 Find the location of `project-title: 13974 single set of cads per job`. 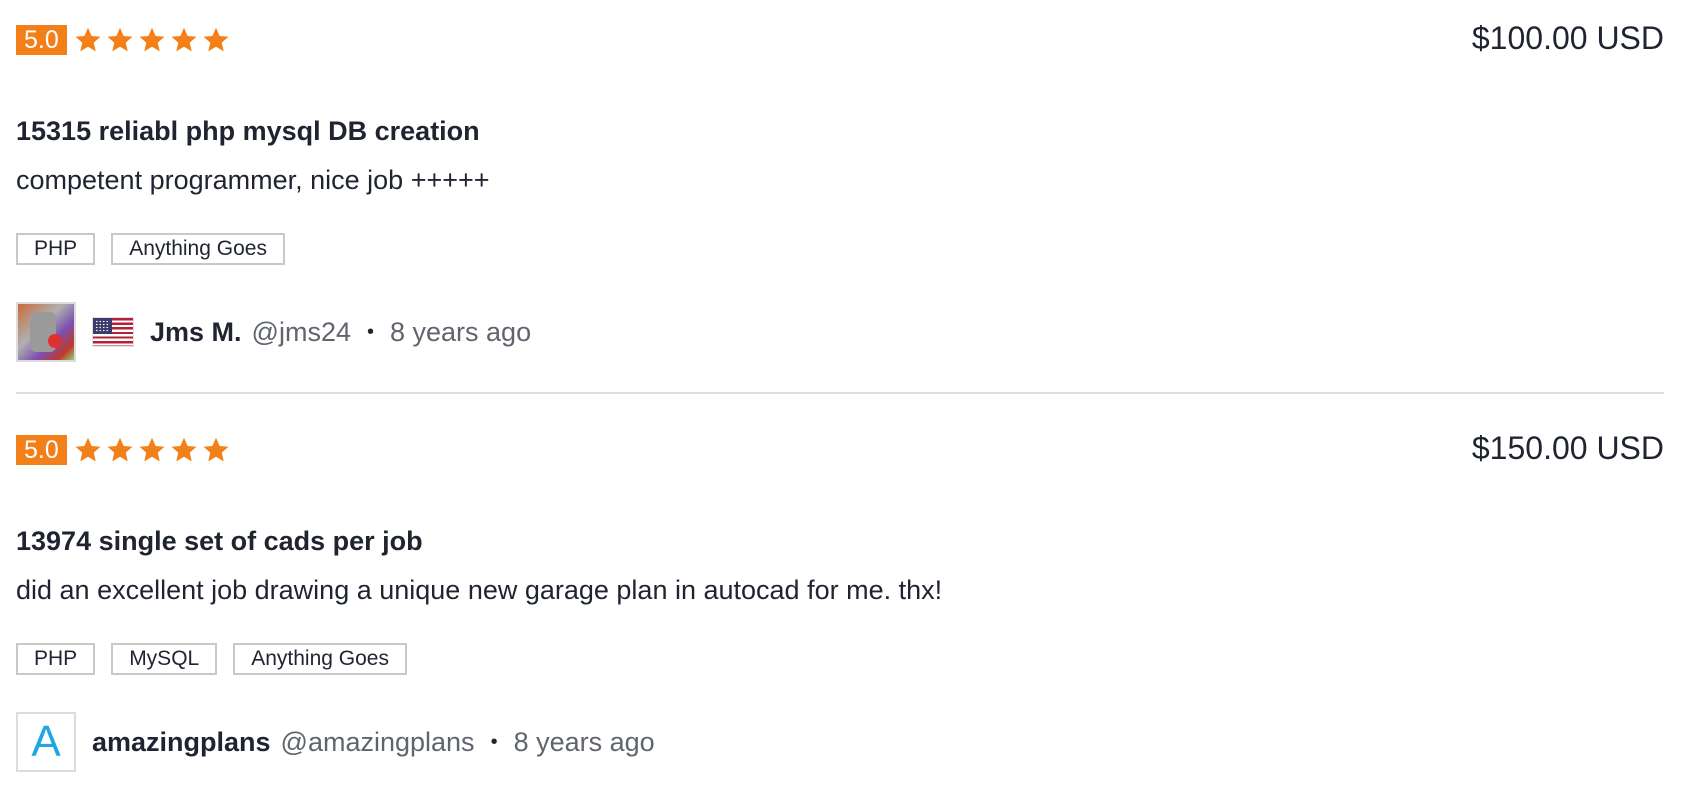

project-title: 13974 single set of cads per job is located at coordinates (219, 541).